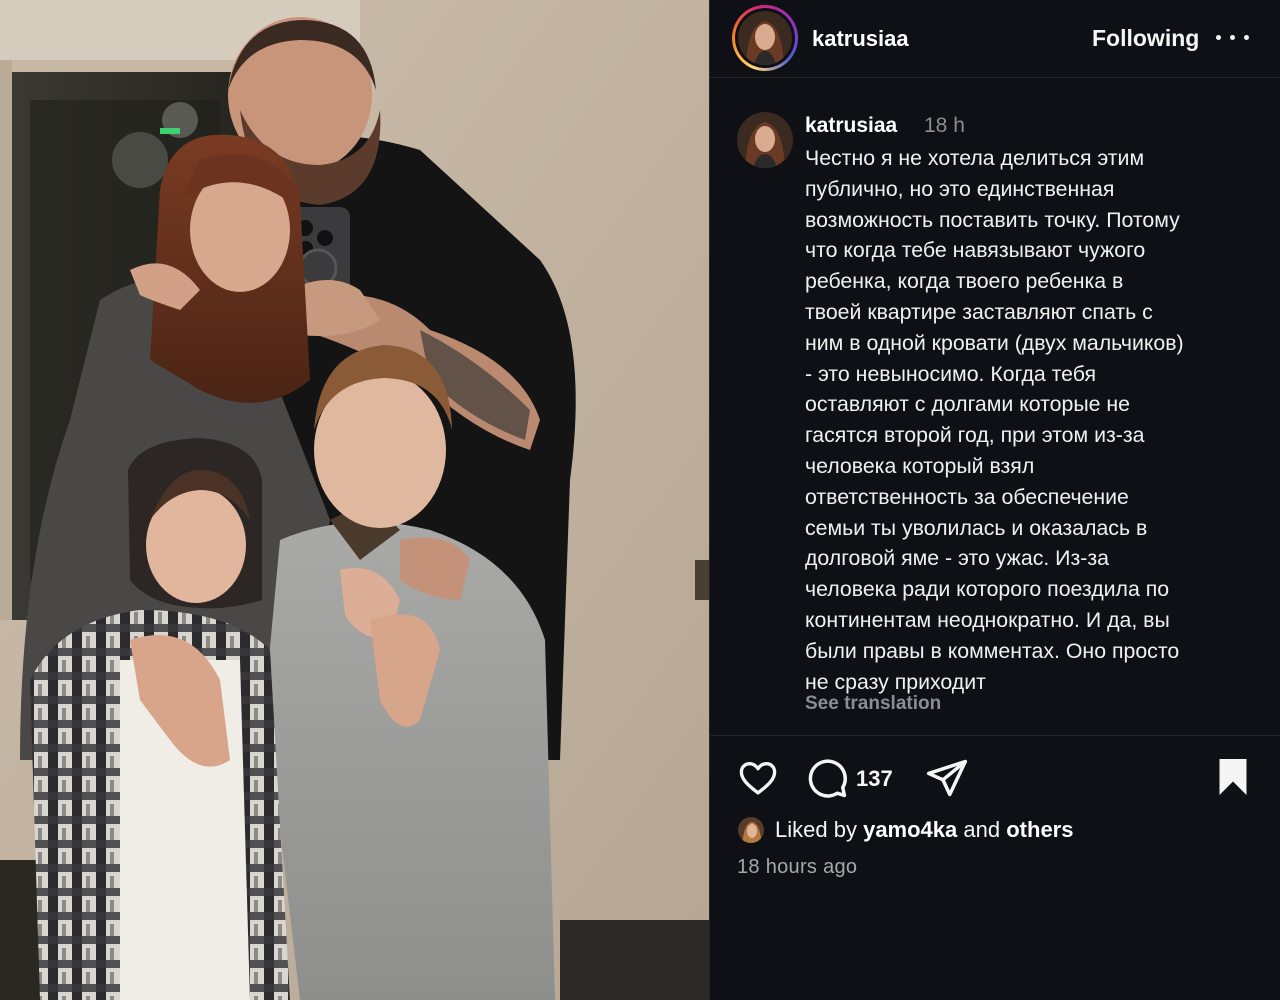  I want to click on comment-count: 137, so click(874, 778).